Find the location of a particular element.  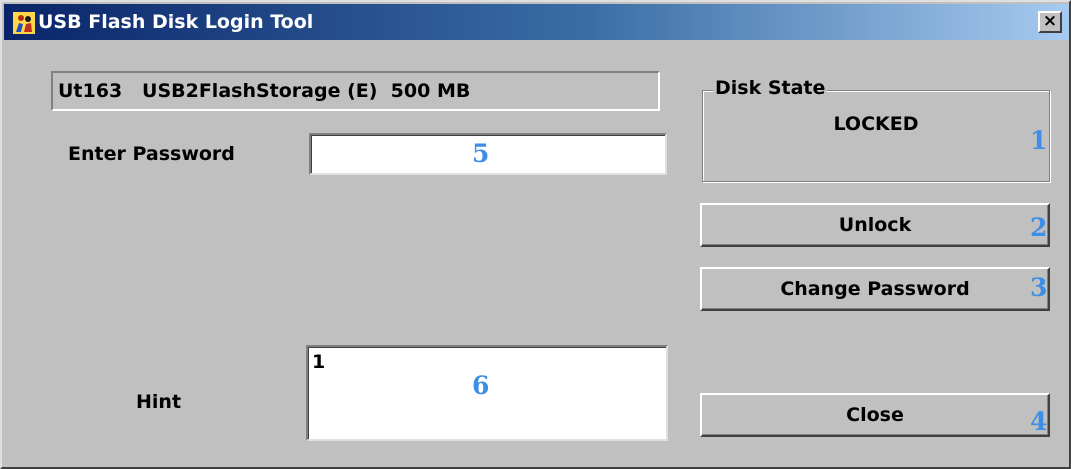

disk-state-group: Disk State LOCKED is located at coordinates (876, 129).